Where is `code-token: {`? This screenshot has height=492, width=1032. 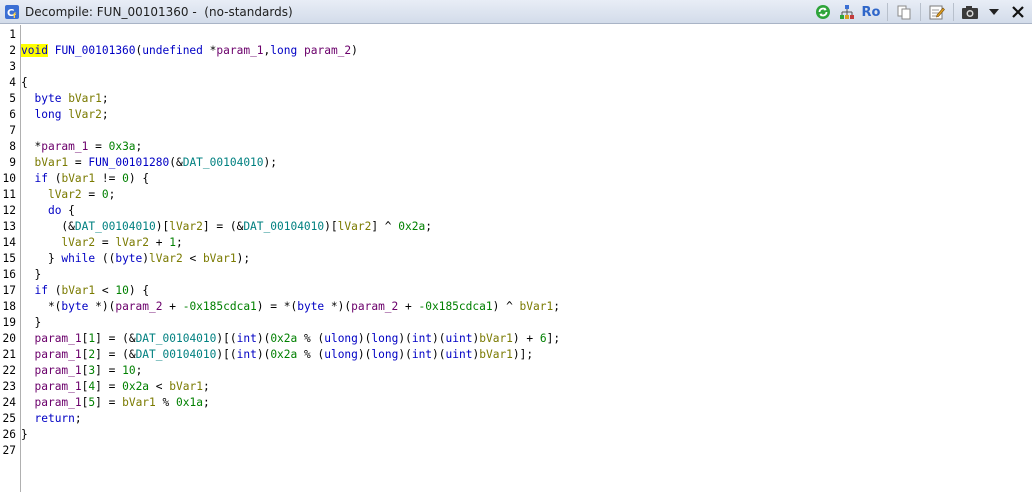 code-token: { is located at coordinates (24, 82).